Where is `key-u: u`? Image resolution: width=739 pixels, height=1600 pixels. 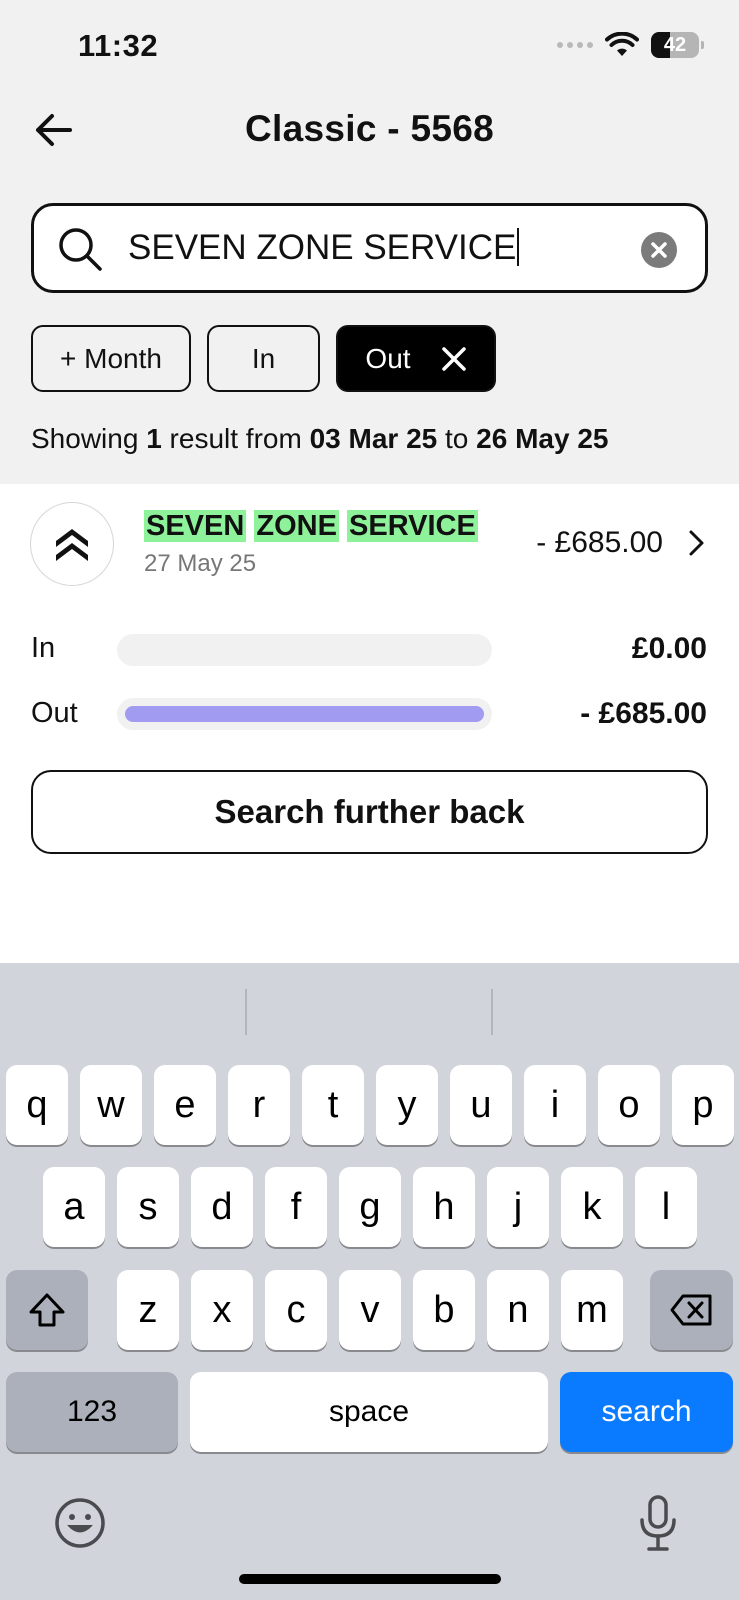 key-u: u is located at coordinates (481, 1105).